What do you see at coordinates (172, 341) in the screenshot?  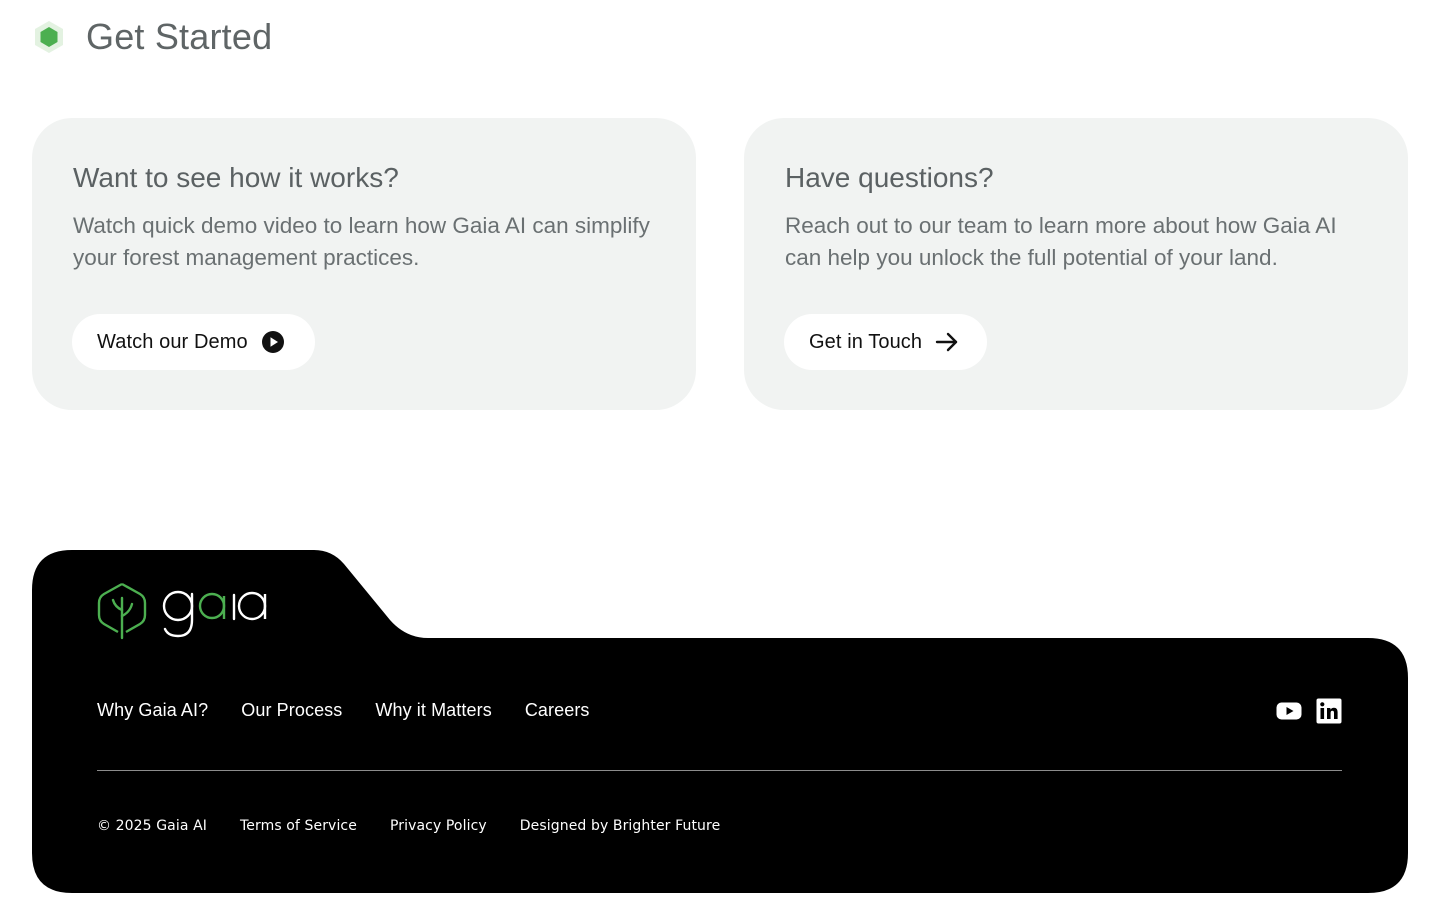 I see `watch-demo-label: Watch our Demo` at bounding box center [172, 341].